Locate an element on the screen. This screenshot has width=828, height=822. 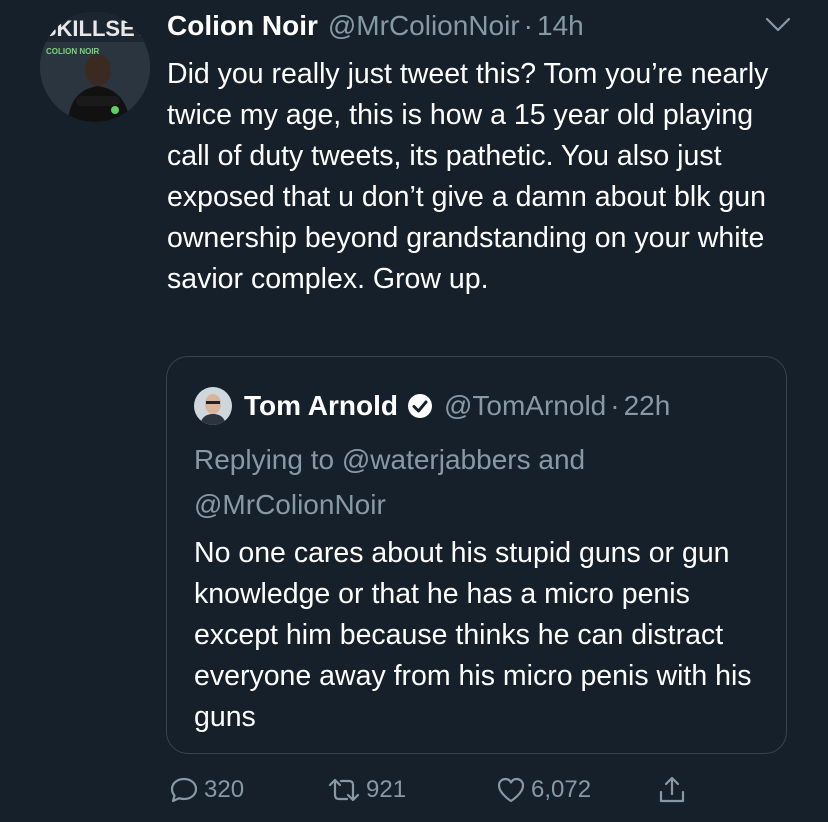
author-avatar: SKILLSET COLION NOIR is located at coordinates (95, 67).